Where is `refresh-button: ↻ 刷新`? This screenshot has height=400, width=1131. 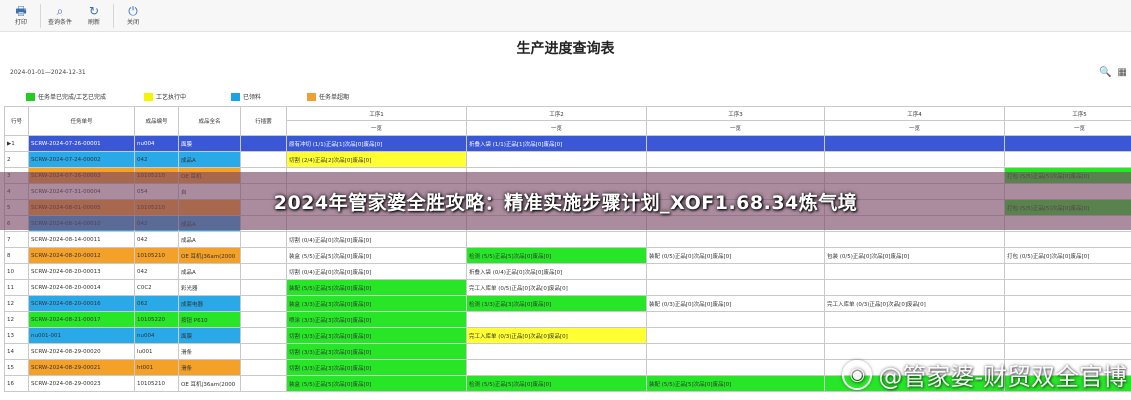
refresh-button: ↻ 刷新 is located at coordinates (94, 16).